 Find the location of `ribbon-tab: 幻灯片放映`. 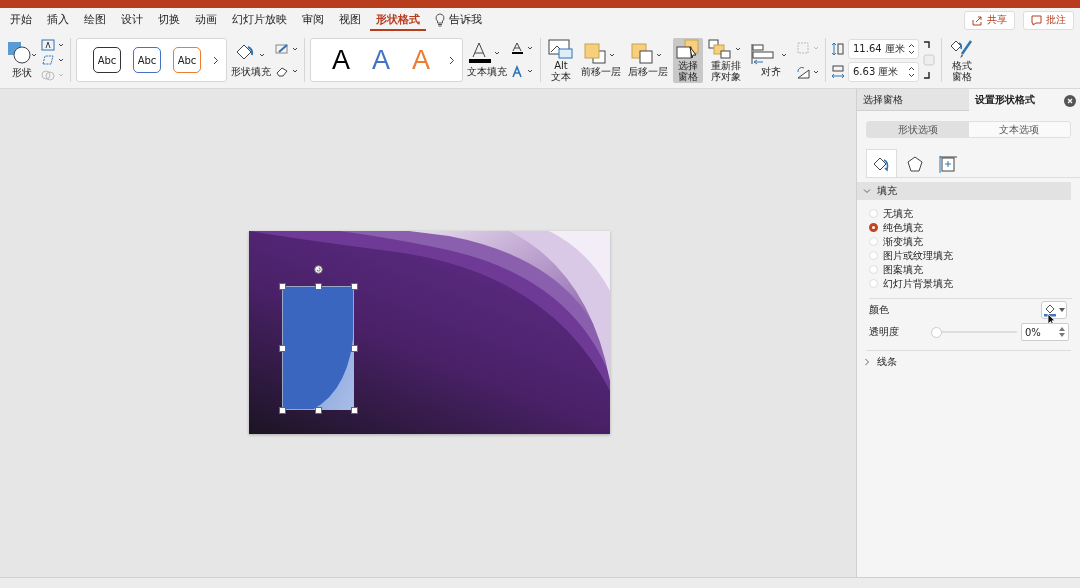

ribbon-tab: 幻灯片放映 is located at coordinates (259, 20).